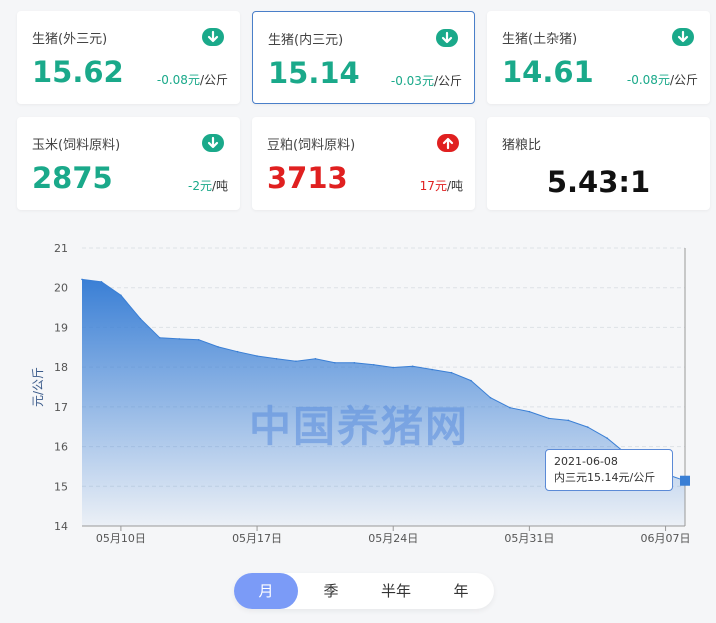 This screenshot has height=623, width=716. Describe the element at coordinates (306, 40) in the screenshot. I see `card-title: 生猪(内三元)` at that location.